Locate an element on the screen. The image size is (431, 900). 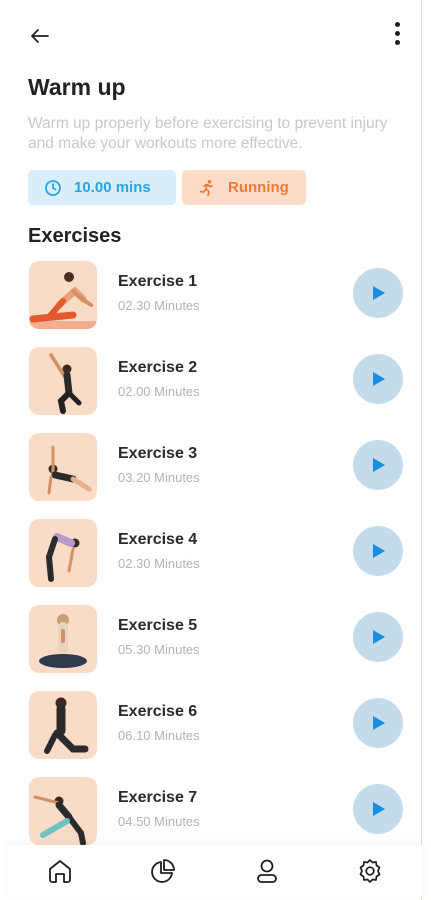
pie-chart-icon is located at coordinates (163, 871).